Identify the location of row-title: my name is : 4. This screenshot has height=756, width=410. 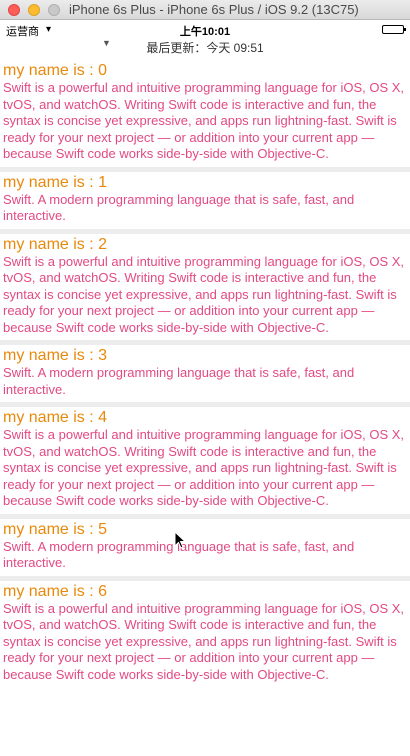
(55, 417).